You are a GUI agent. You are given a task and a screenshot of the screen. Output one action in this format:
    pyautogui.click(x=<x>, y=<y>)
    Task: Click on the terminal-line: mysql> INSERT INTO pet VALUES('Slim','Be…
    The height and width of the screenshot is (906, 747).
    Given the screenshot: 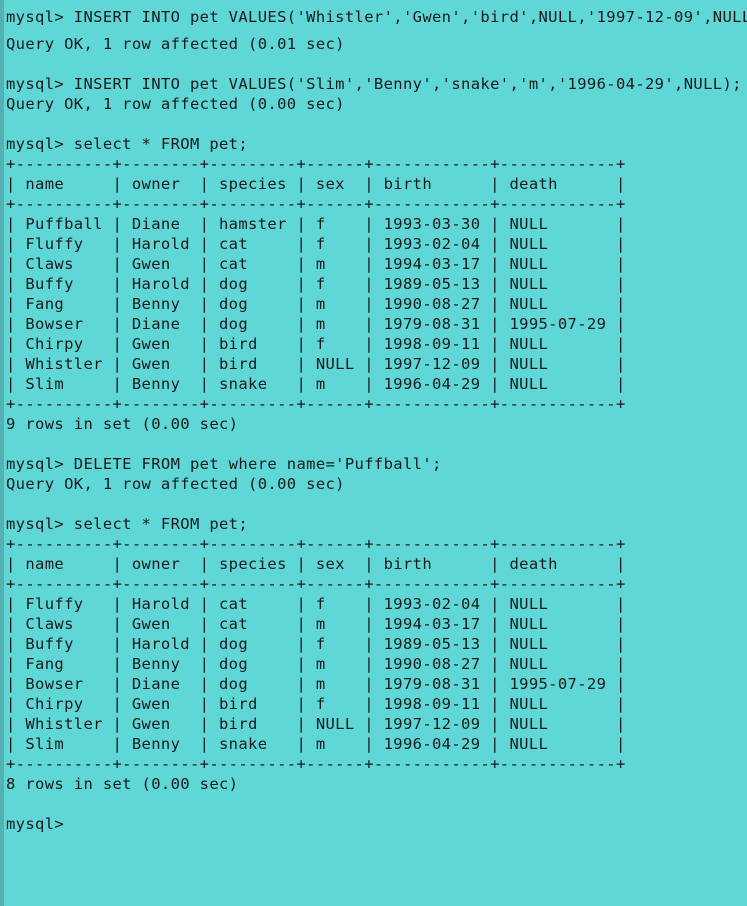 What is the action you would take?
    pyautogui.click(x=374, y=84)
    